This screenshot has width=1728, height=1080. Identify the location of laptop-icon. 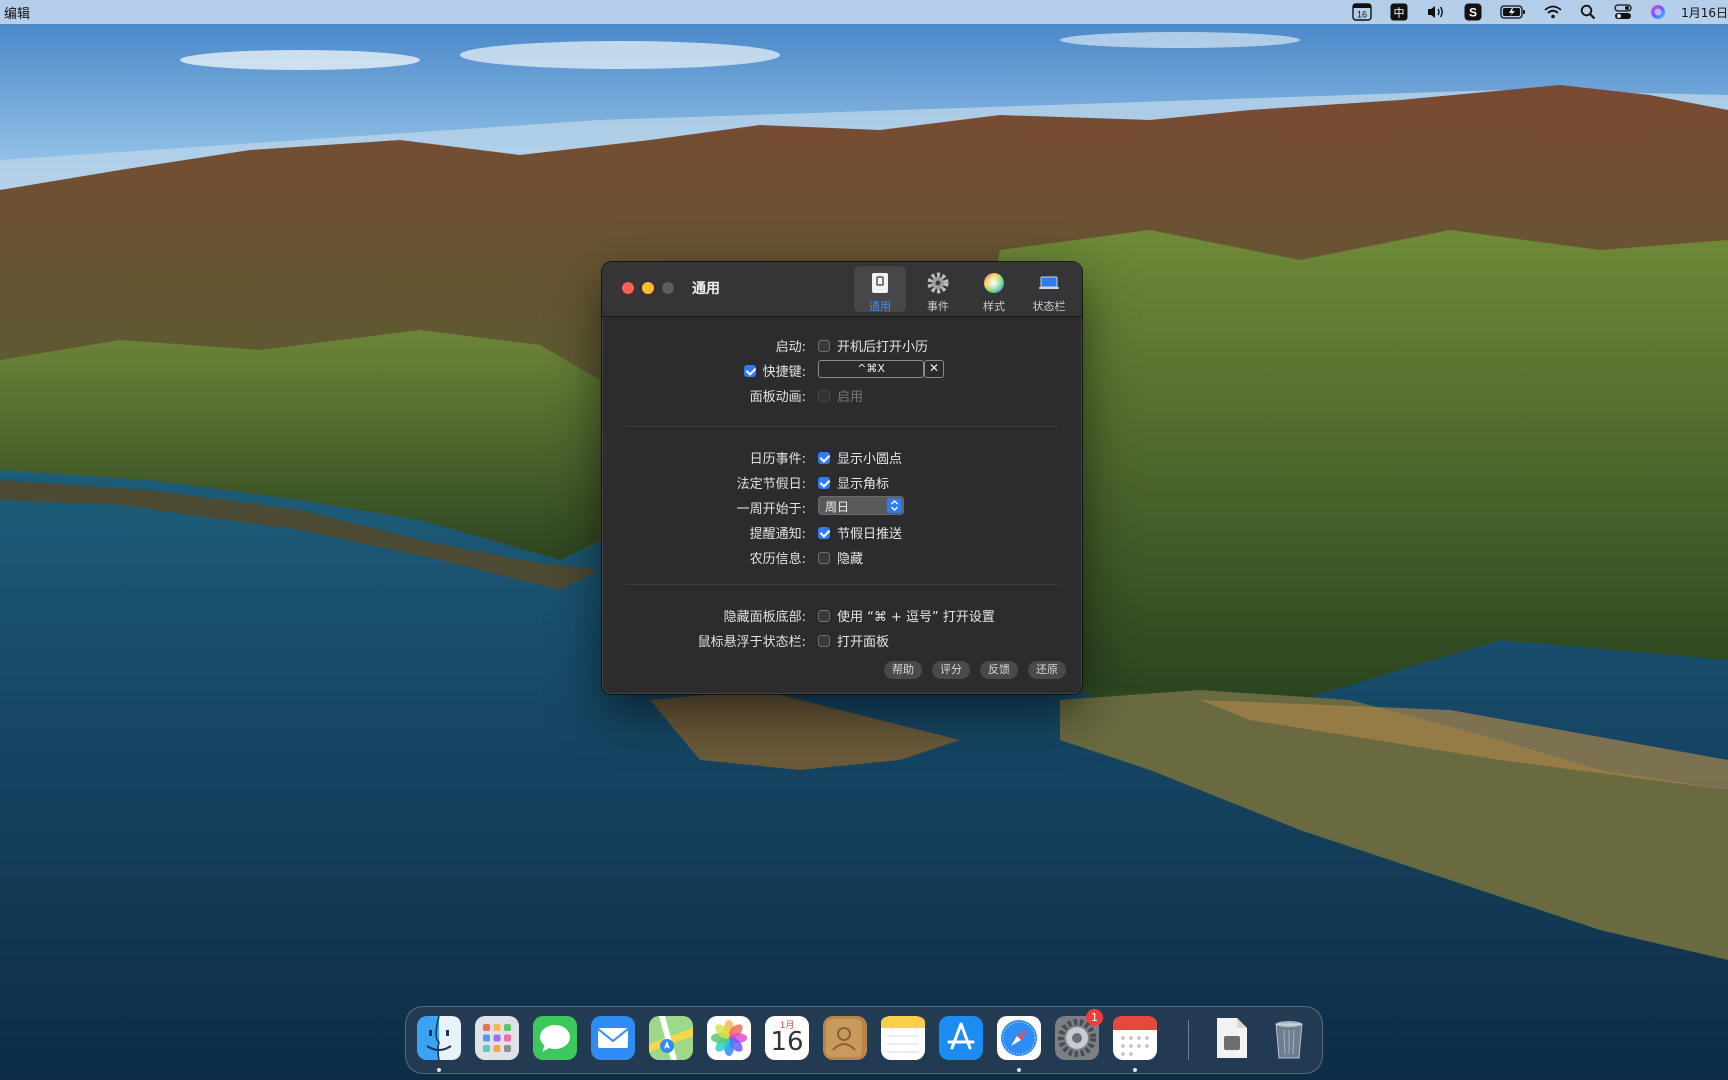
(1049, 282).